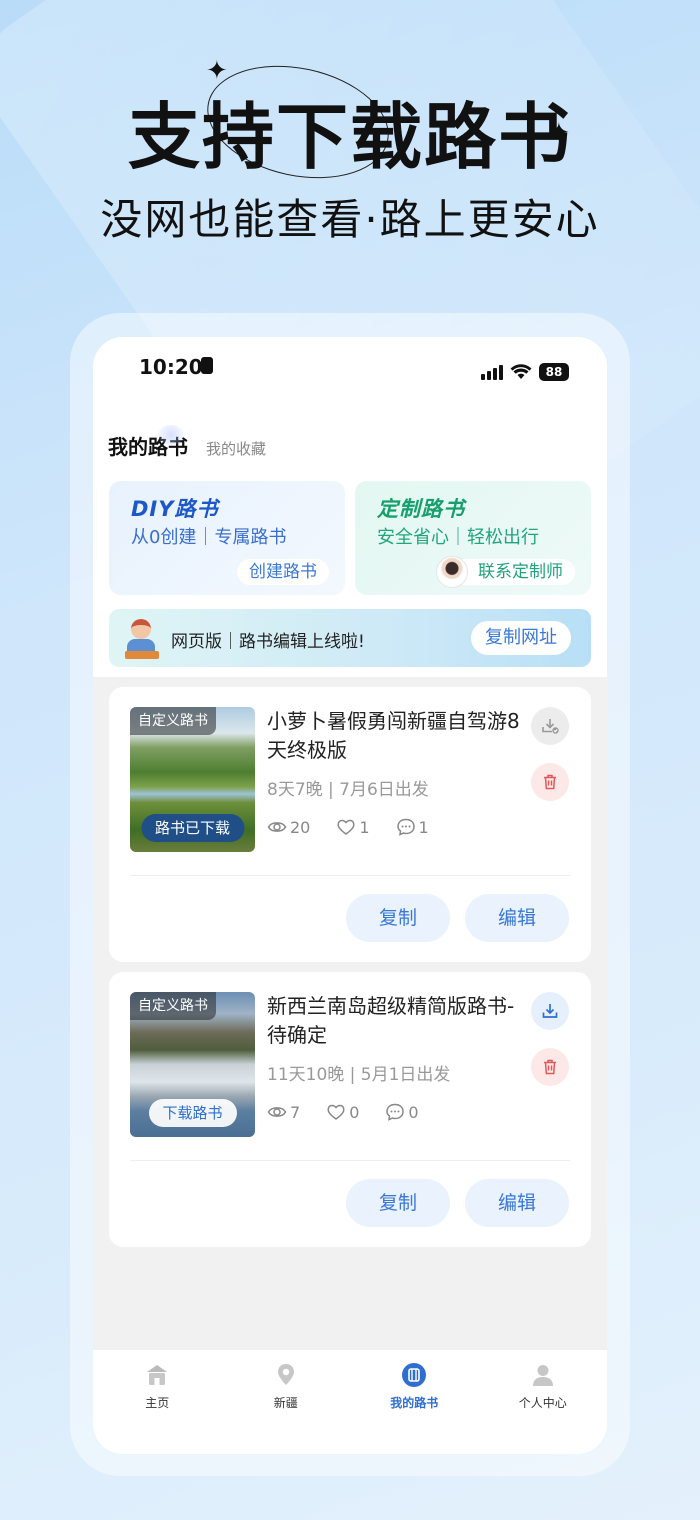 This screenshot has width=700, height=1520. I want to click on wifi-icon, so click(521, 372).